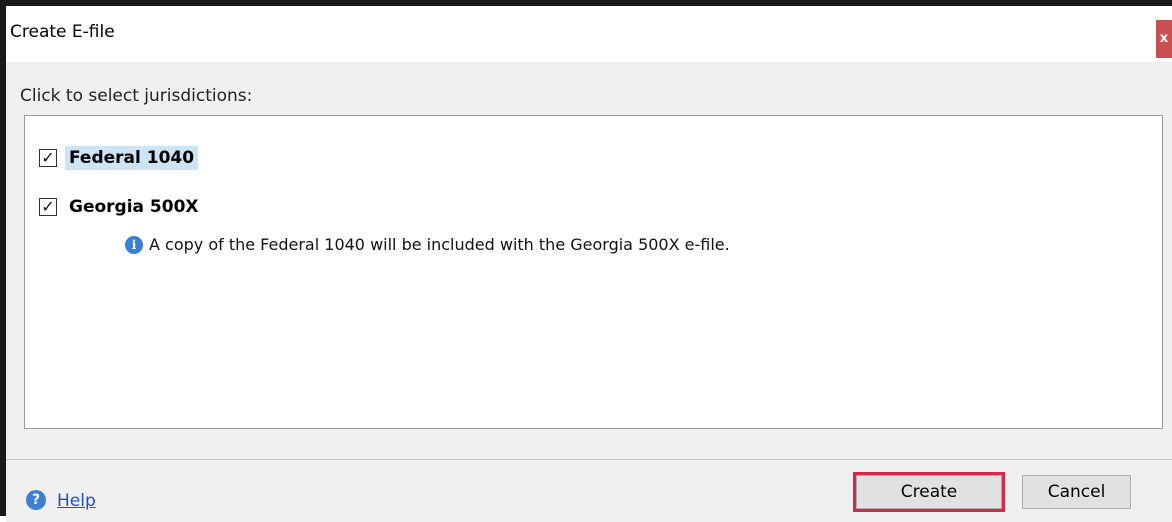  I want to click on info-icon: i, so click(134, 244).